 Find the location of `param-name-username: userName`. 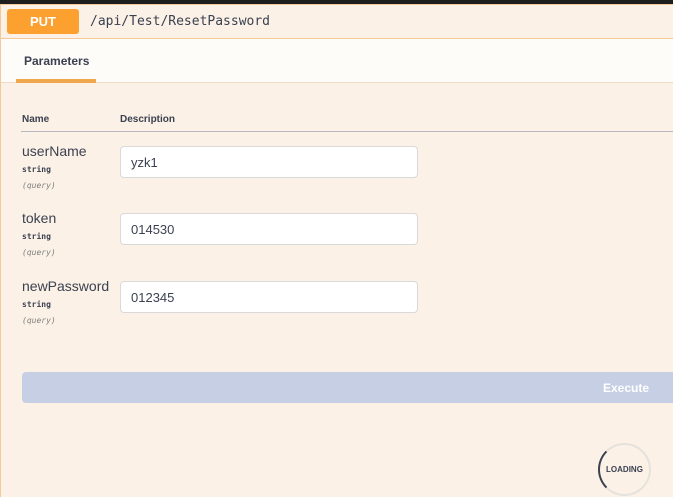

param-name-username: userName is located at coordinates (54, 151).